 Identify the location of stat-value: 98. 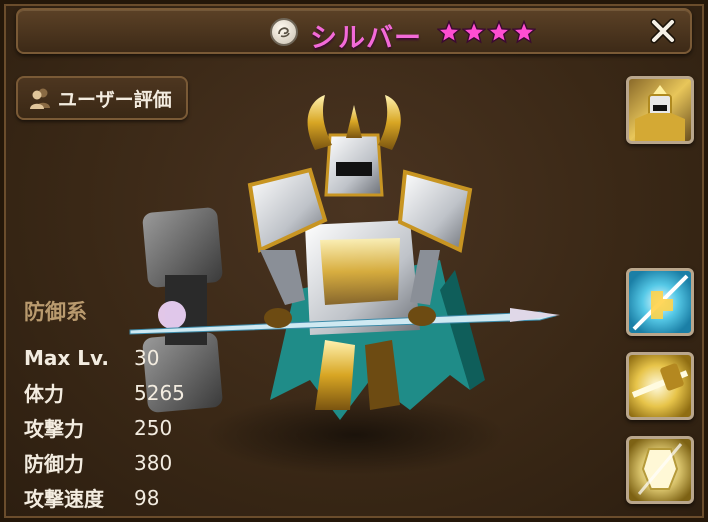
(147, 497).